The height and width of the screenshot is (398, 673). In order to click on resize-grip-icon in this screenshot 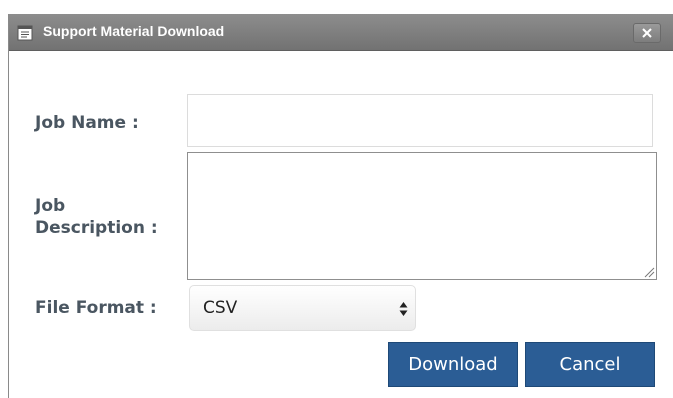, I will do `click(649, 272)`.